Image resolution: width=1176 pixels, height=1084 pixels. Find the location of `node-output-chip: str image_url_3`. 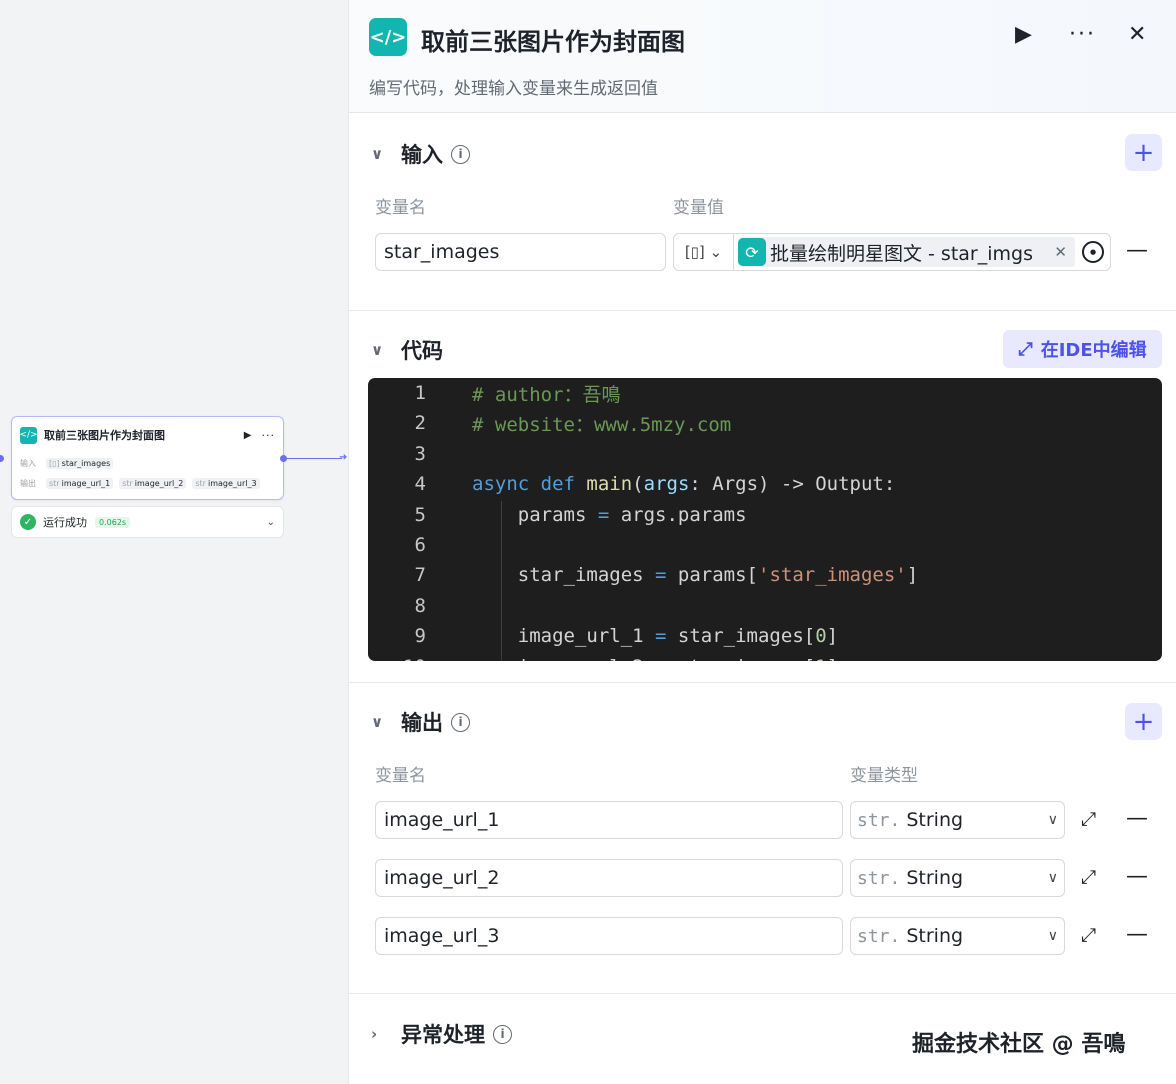

node-output-chip: str image_url_3 is located at coordinates (226, 483).